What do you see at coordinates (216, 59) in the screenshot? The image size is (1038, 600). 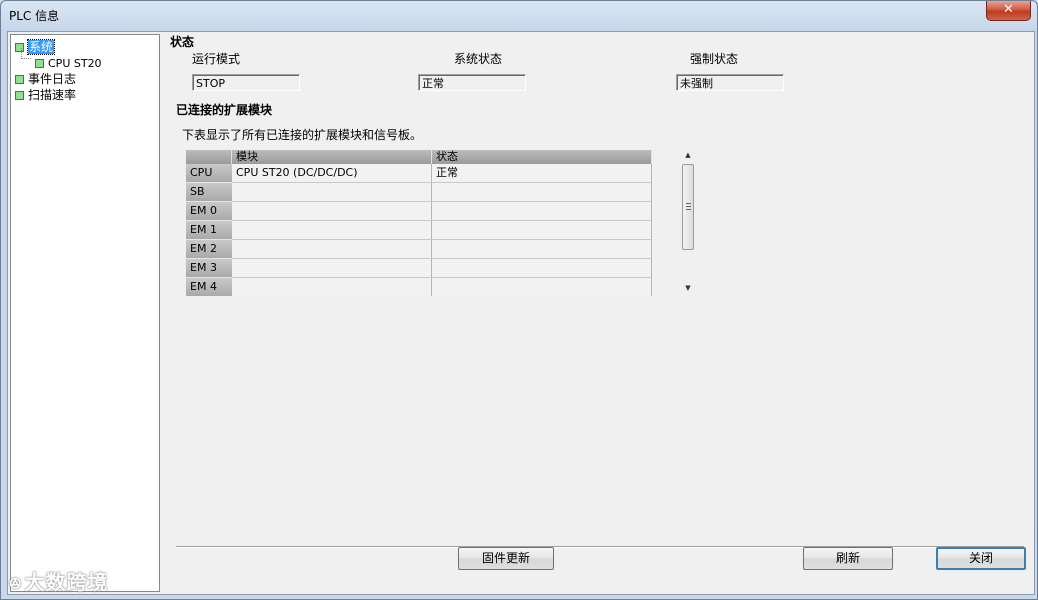 I see `run-mode-label: 运行模式` at bounding box center [216, 59].